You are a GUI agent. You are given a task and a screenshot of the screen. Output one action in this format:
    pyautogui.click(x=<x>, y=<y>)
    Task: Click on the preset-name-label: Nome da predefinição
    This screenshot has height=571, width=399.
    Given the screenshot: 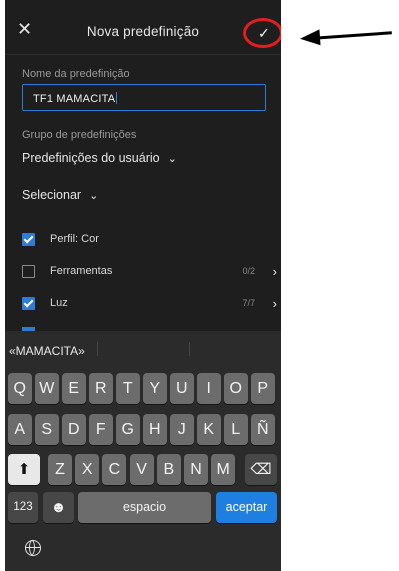 What is the action you would take?
    pyautogui.click(x=76, y=74)
    